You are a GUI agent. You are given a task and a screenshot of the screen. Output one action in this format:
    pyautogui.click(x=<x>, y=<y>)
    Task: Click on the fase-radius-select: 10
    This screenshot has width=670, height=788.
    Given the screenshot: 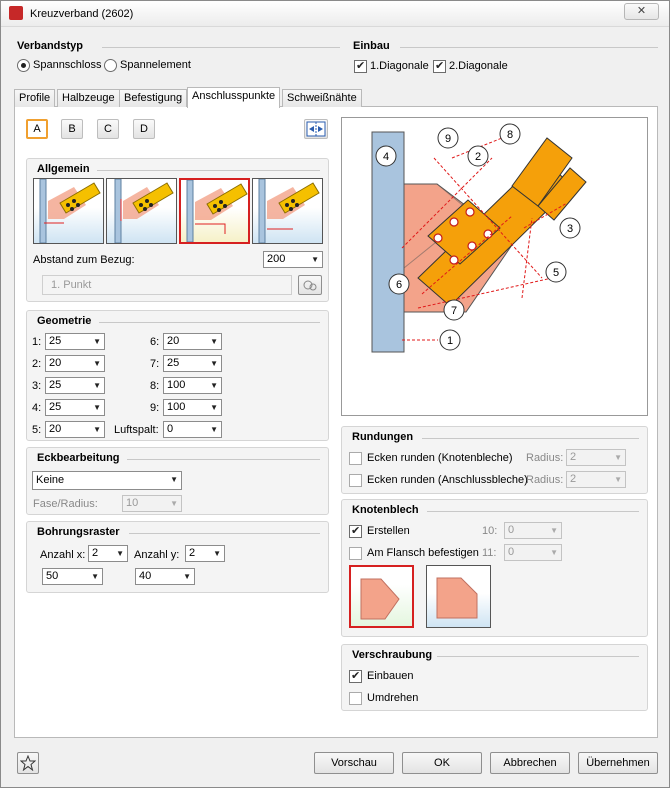 What is the action you would take?
    pyautogui.click(x=152, y=503)
    